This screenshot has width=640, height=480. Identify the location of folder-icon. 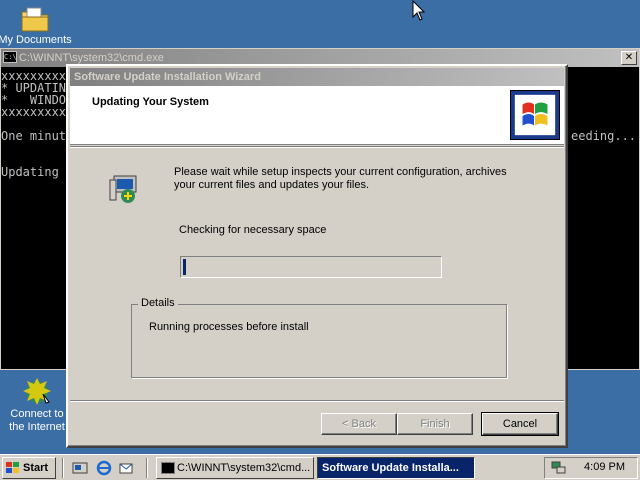
(35, 19).